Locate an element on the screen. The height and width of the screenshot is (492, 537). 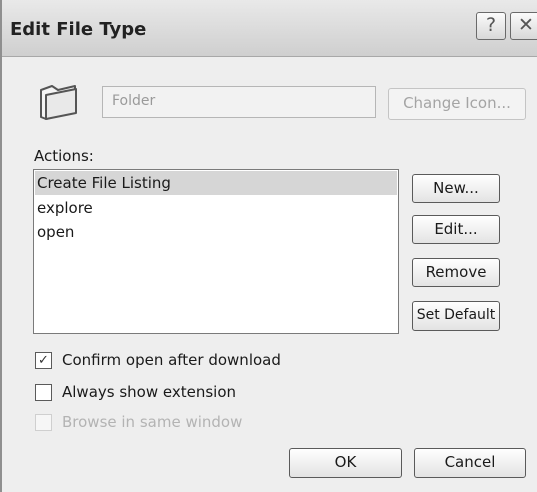
actions-label: Actions: is located at coordinates (64, 156).